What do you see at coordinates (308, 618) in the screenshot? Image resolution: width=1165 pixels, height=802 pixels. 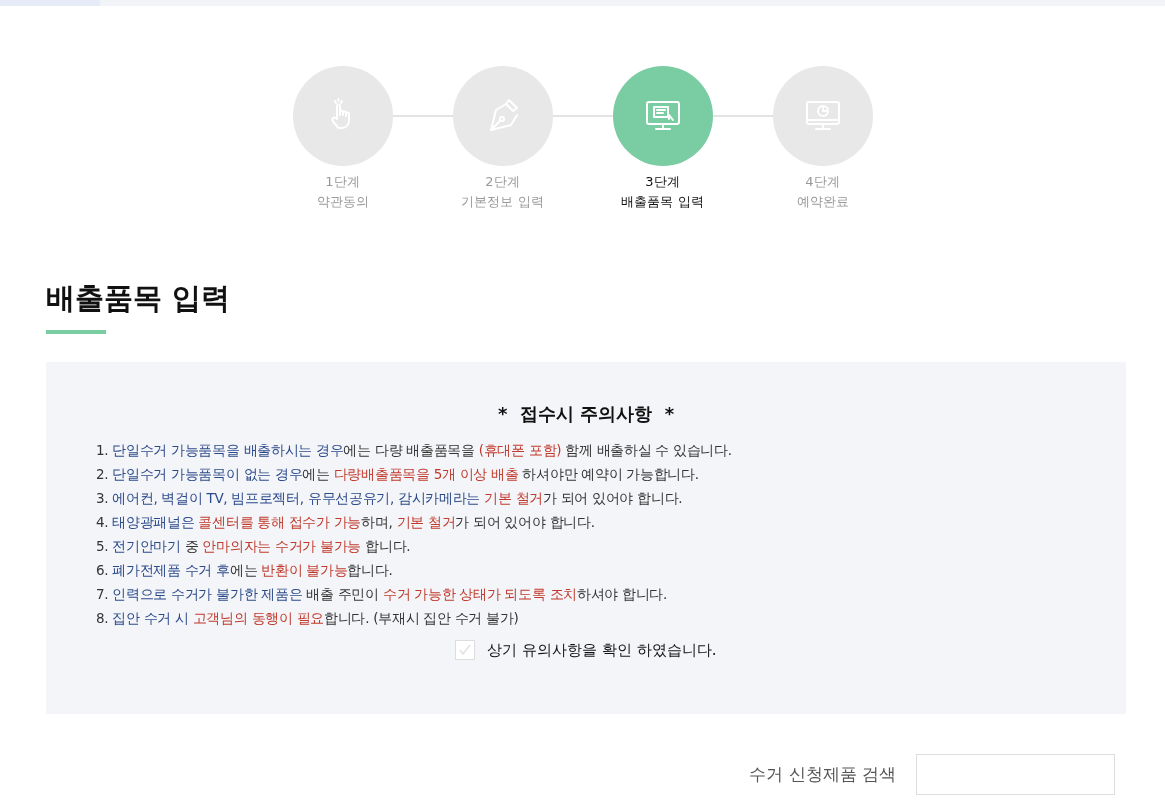 I see `notice-item: 8. 집안 수거 시 고객님의 동행이 필요합니다. (부재시 집안 수거 불가)` at bounding box center [308, 618].